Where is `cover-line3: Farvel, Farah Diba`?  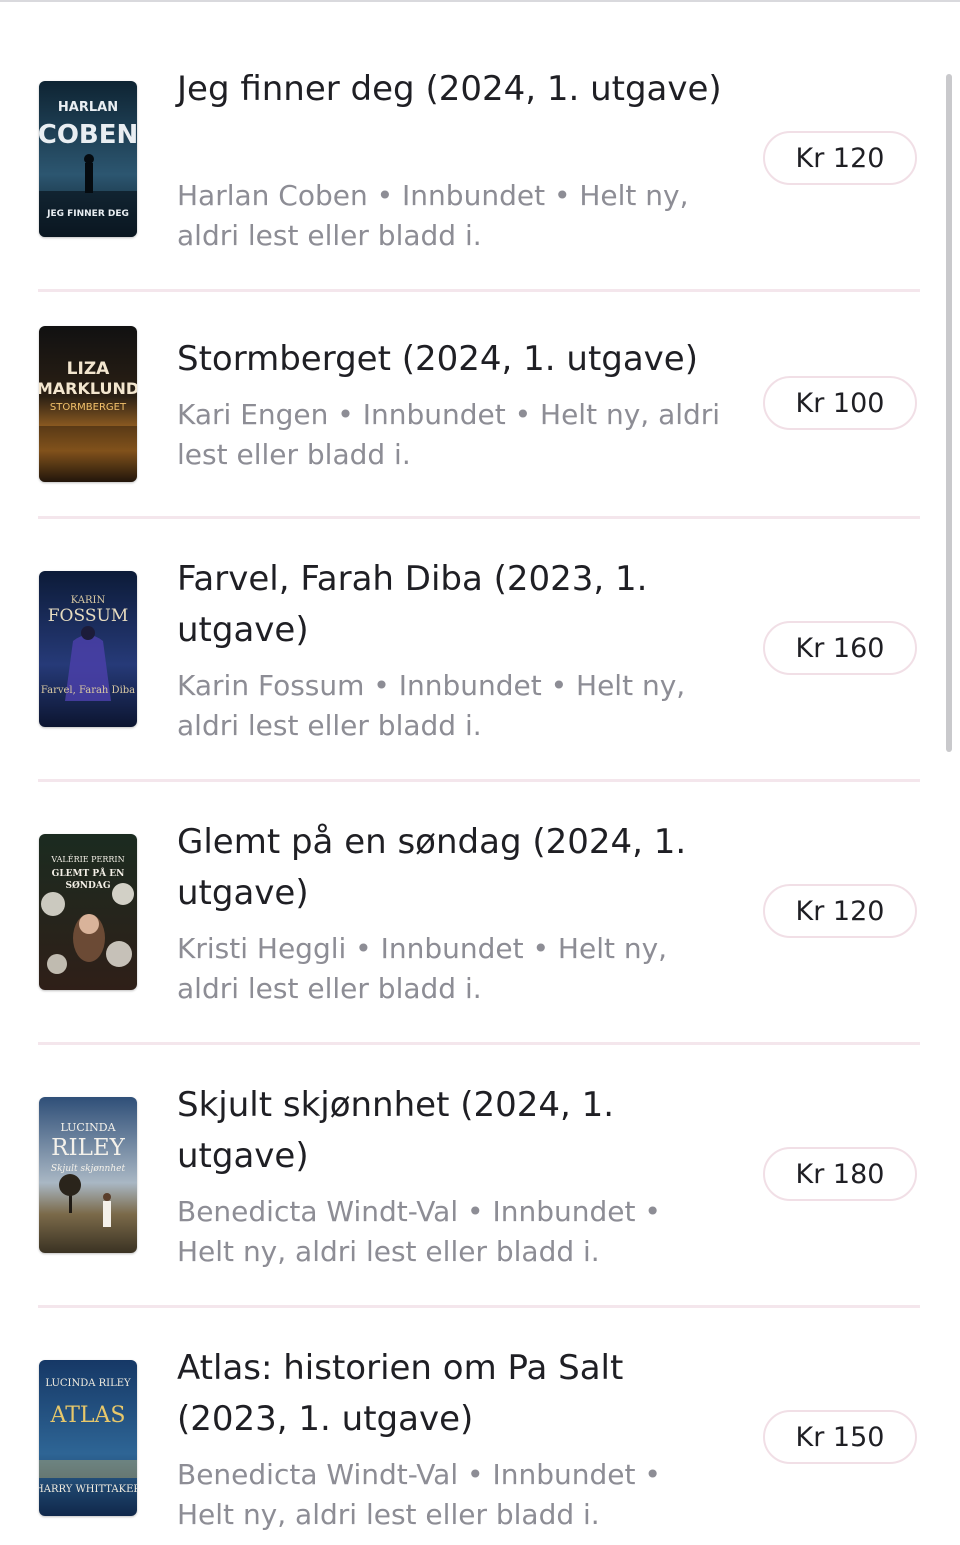
cover-line3: Farvel, Farah Diba is located at coordinates (88, 690).